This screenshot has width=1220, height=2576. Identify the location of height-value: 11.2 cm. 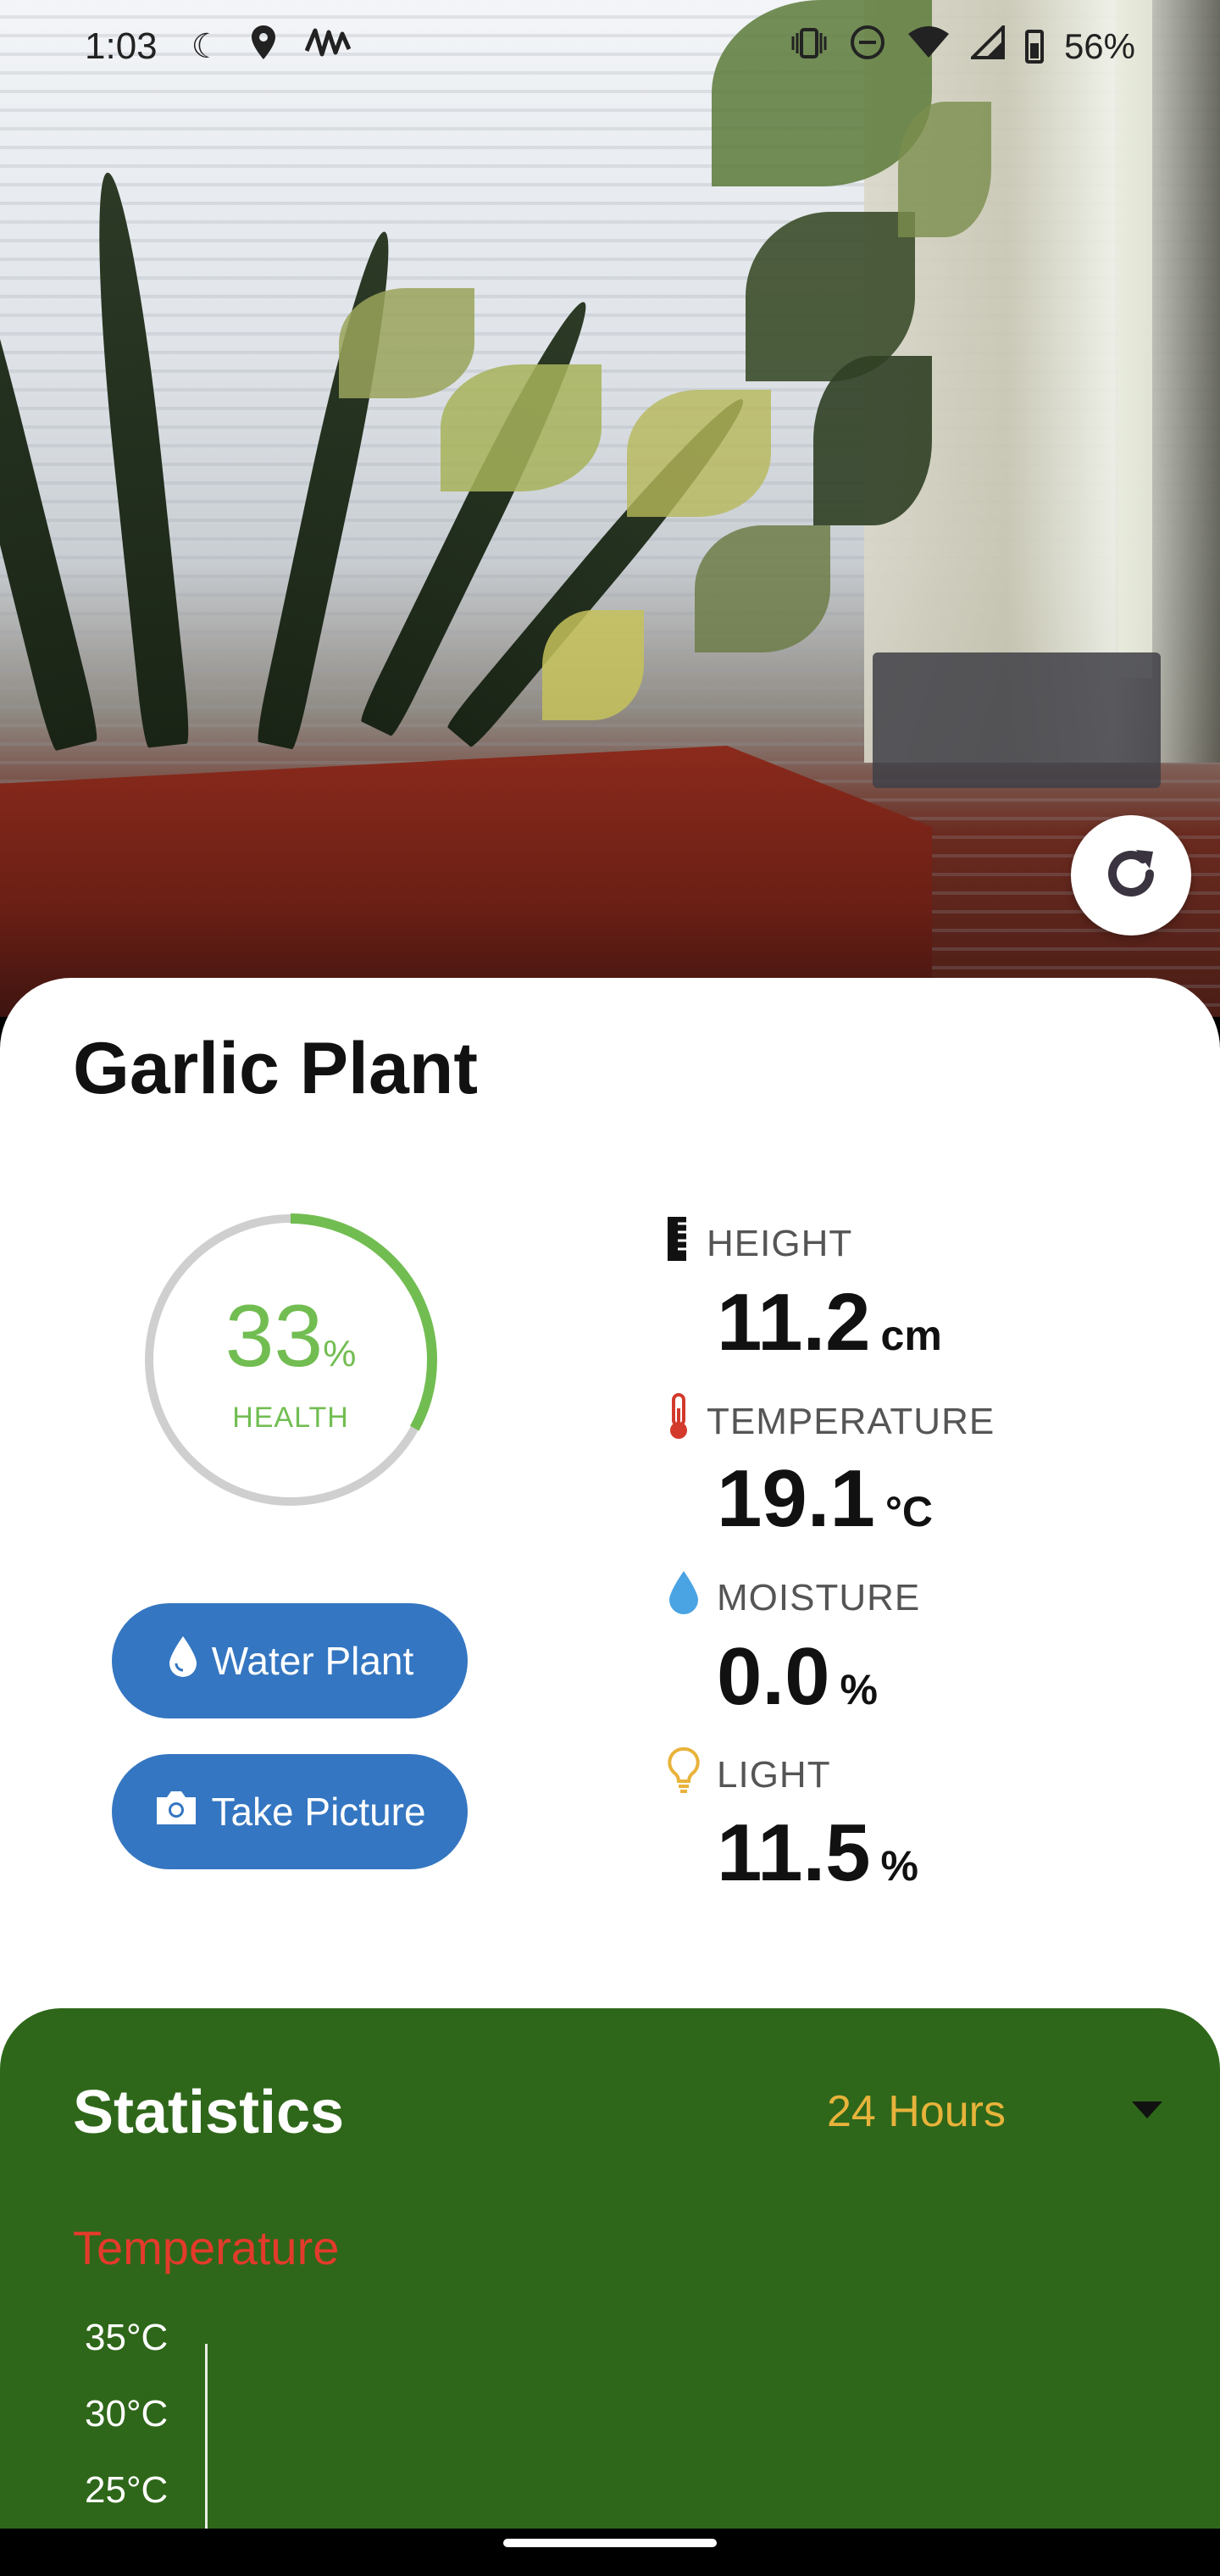
(829, 1322).